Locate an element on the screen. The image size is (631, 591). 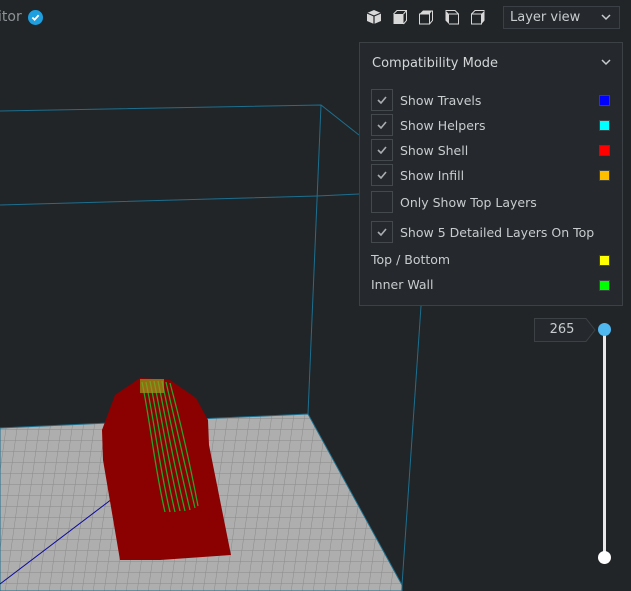
show-helpers-label: Show Helpers is located at coordinates (443, 125).